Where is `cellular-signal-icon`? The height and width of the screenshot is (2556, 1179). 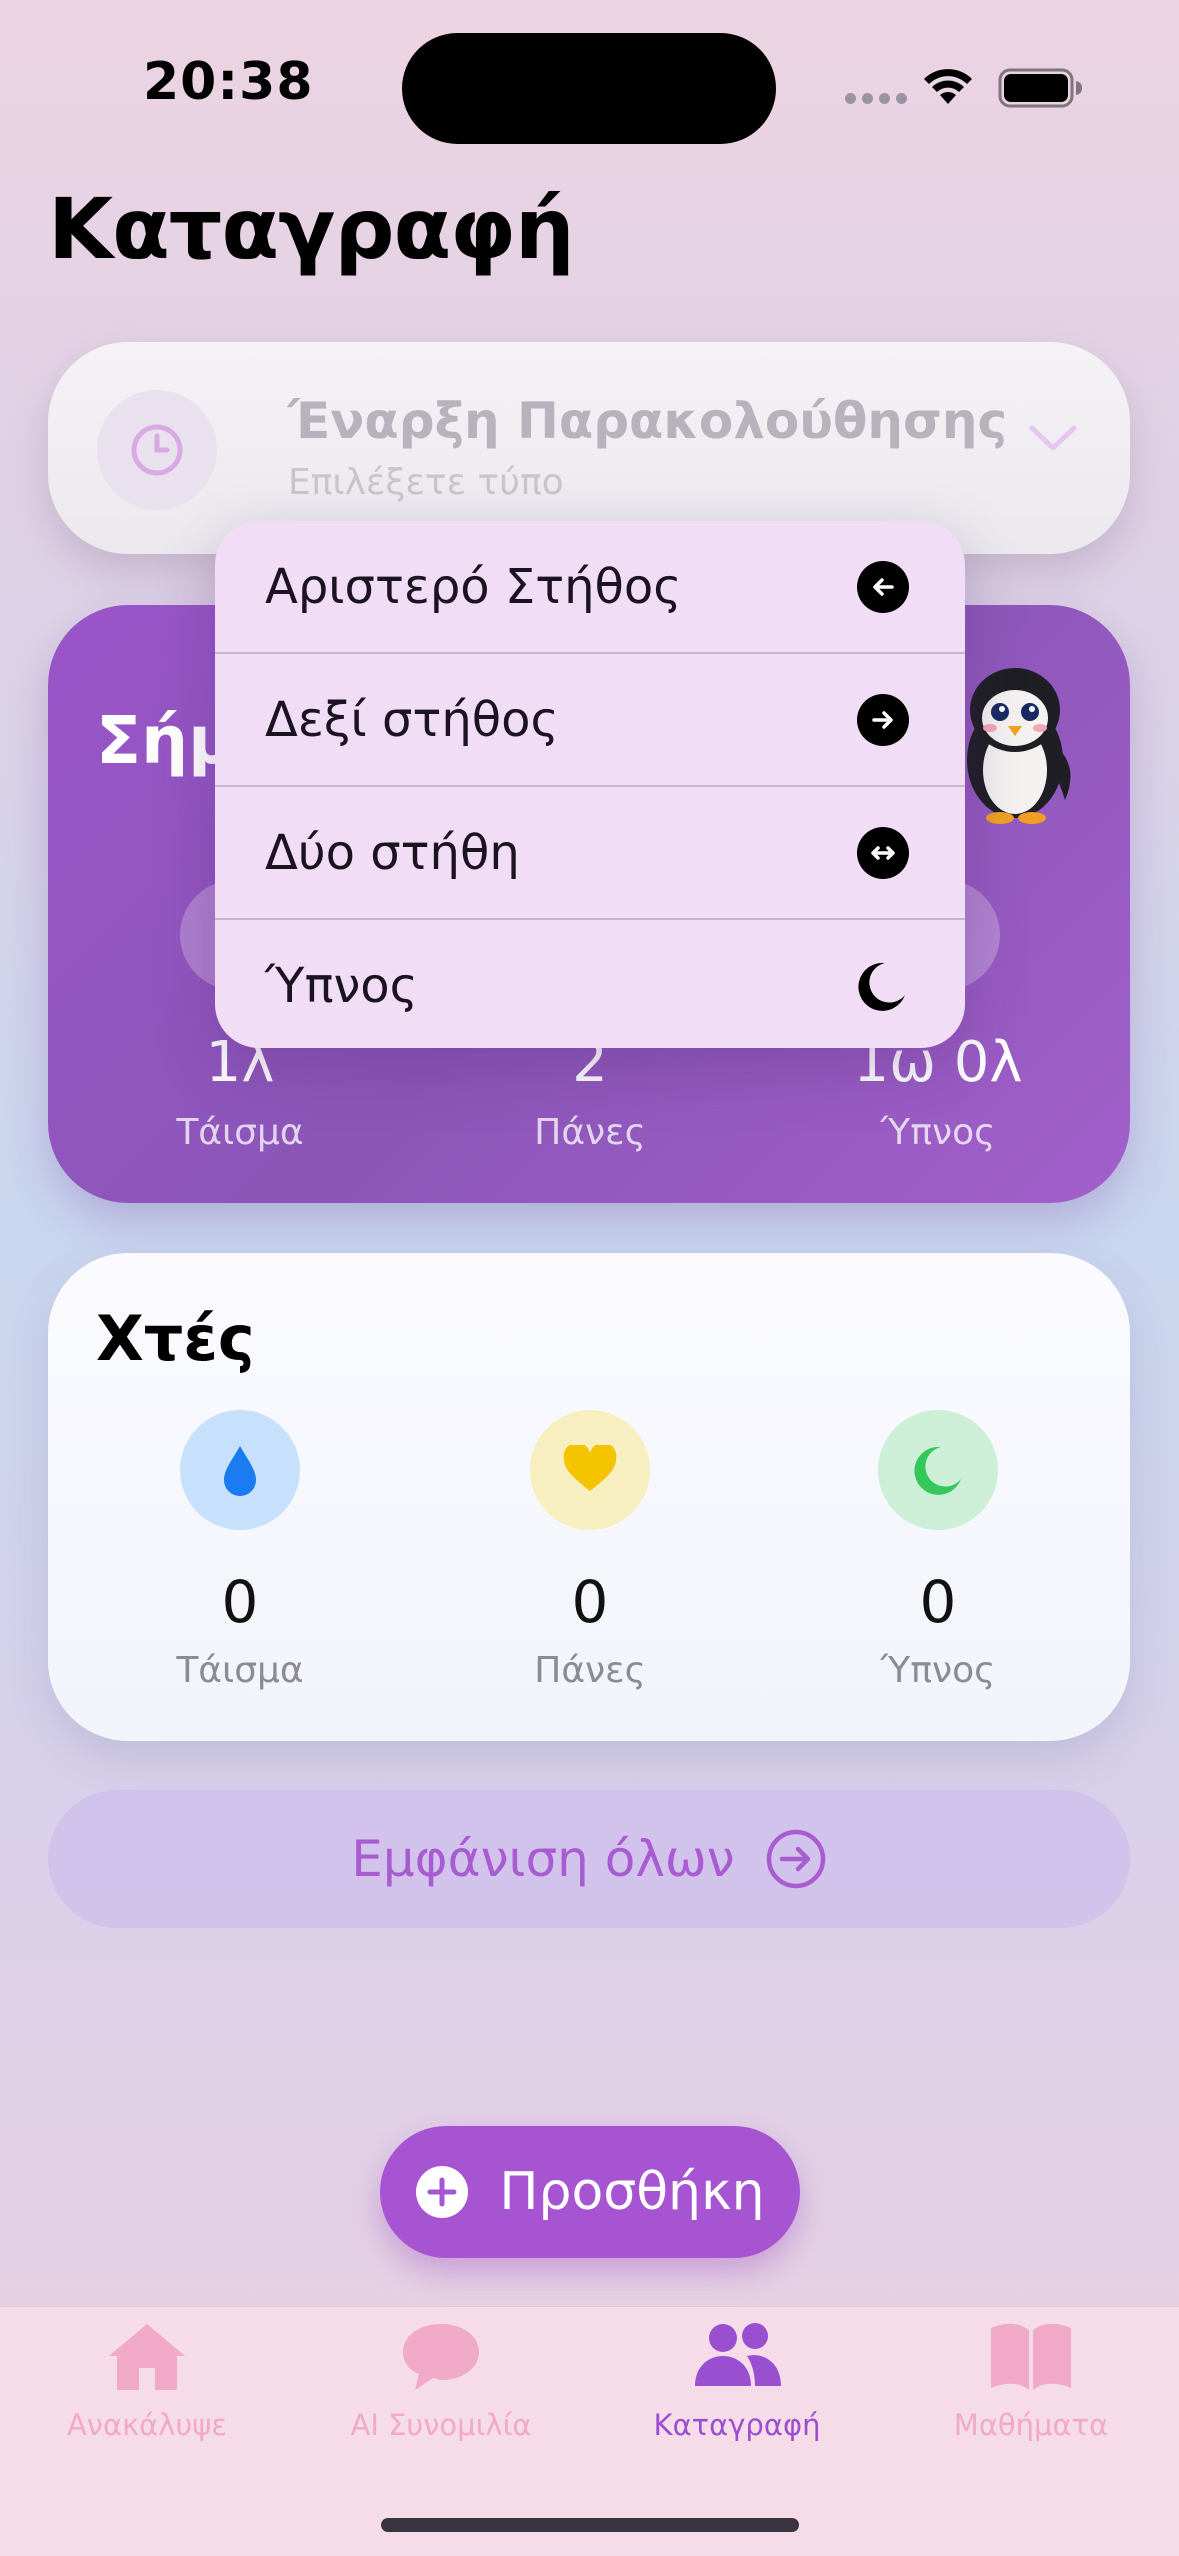 cellular-signal-icon is located at coordinates (876, 98).